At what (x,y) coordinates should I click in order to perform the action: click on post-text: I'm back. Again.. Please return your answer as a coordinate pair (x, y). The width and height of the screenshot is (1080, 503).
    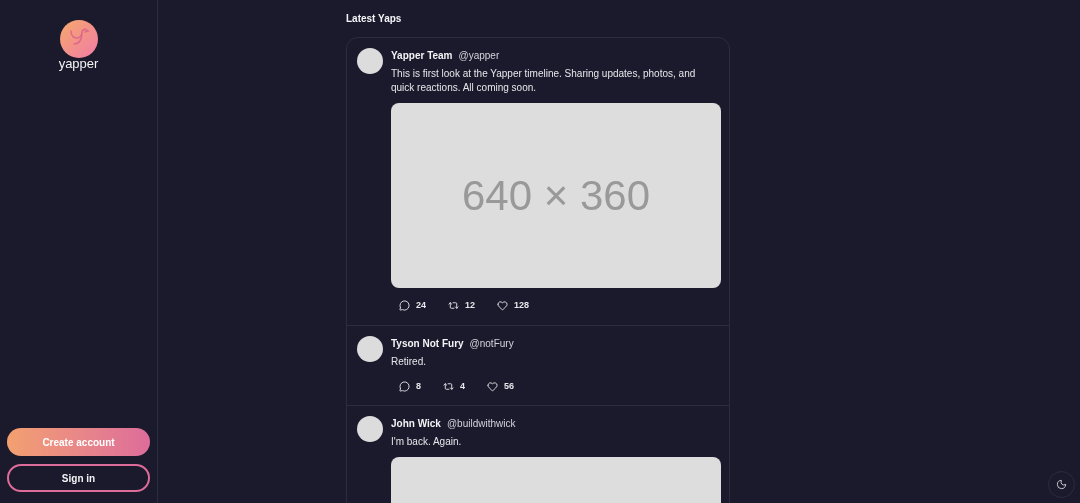
    Looking at the image, I should click on (427, 442).